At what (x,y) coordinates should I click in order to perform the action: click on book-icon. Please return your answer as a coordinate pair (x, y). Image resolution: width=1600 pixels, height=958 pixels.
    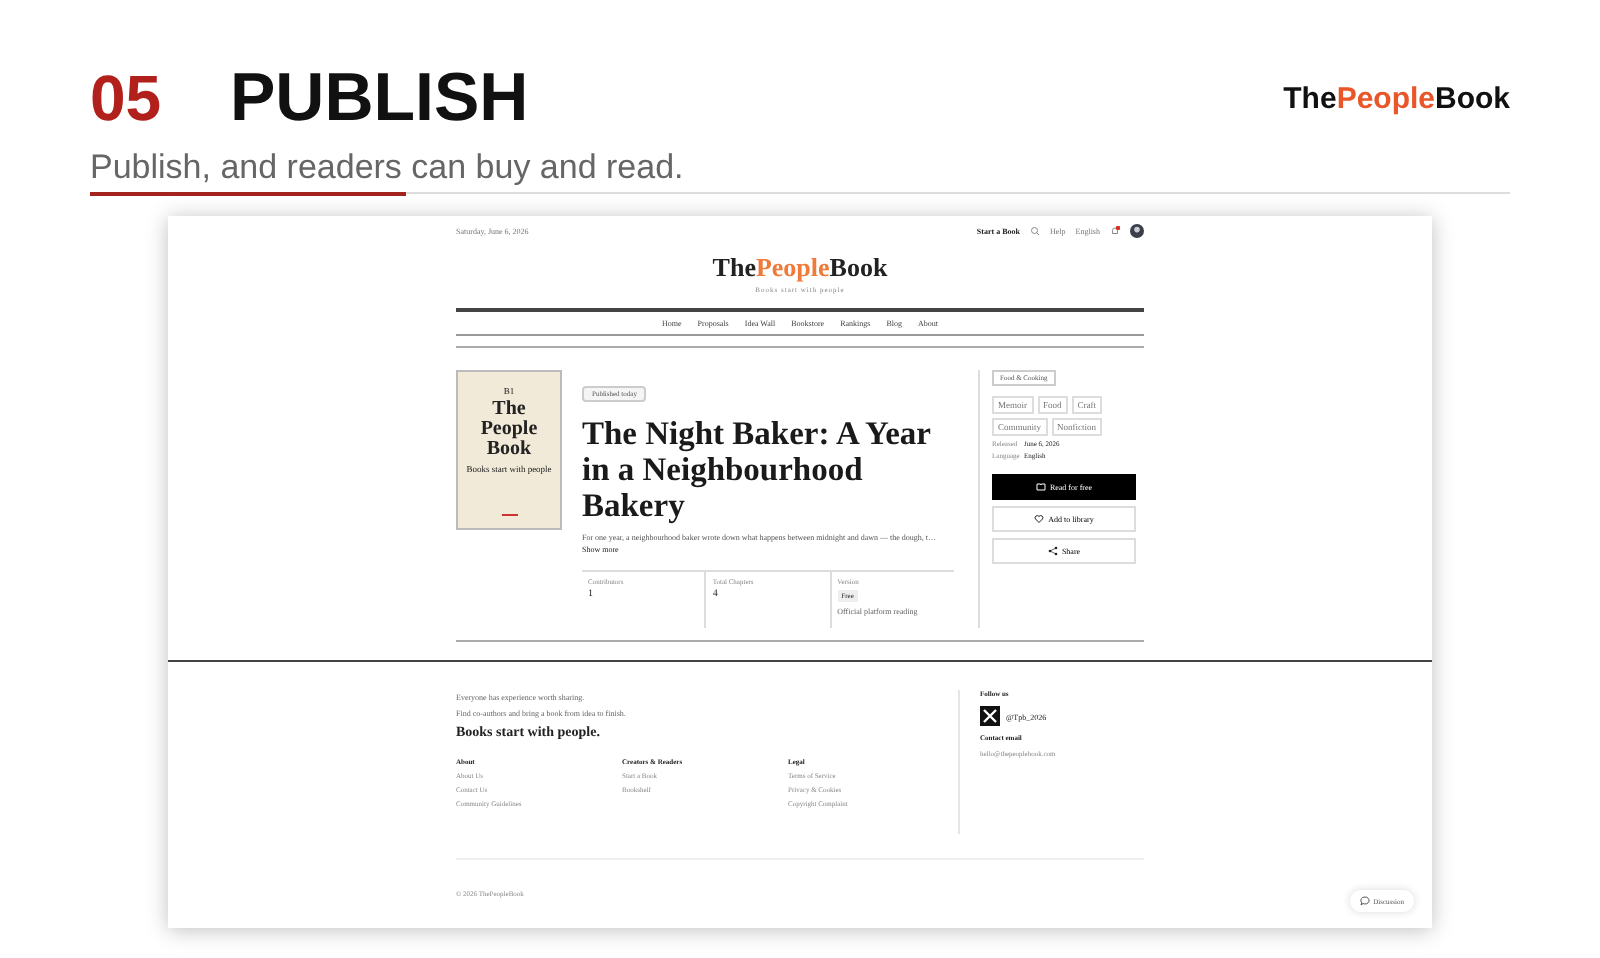
    Looking at the image, I should click on (1040, 487).